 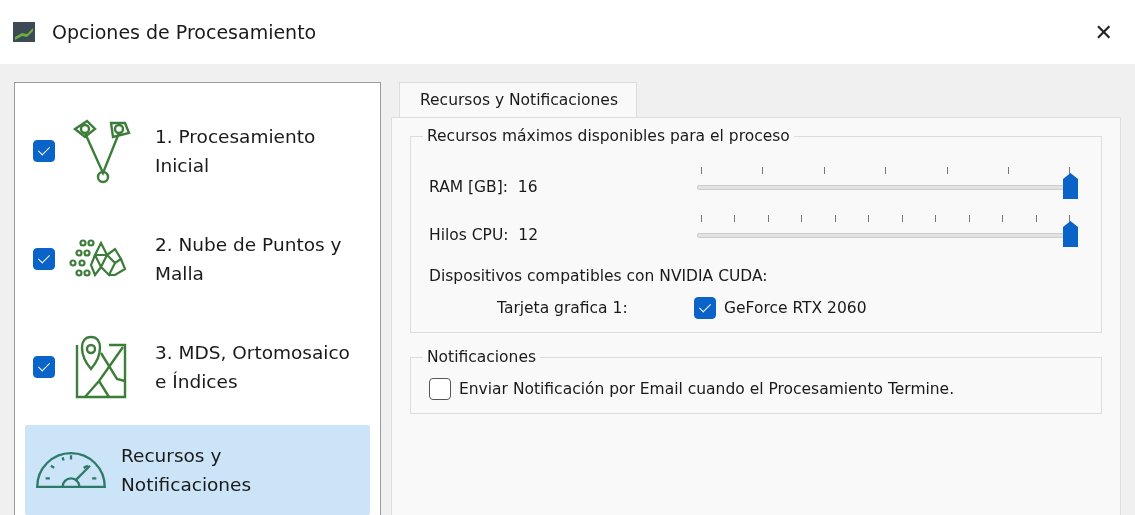 I want to click on sidebar-item: 1. Procesamiento Inicial, so click(x=197, y=151).